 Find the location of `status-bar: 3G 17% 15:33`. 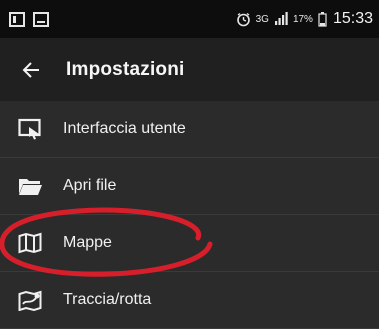

status-bar: 3G 17% 15:33 is located at coordinates (189, 19).